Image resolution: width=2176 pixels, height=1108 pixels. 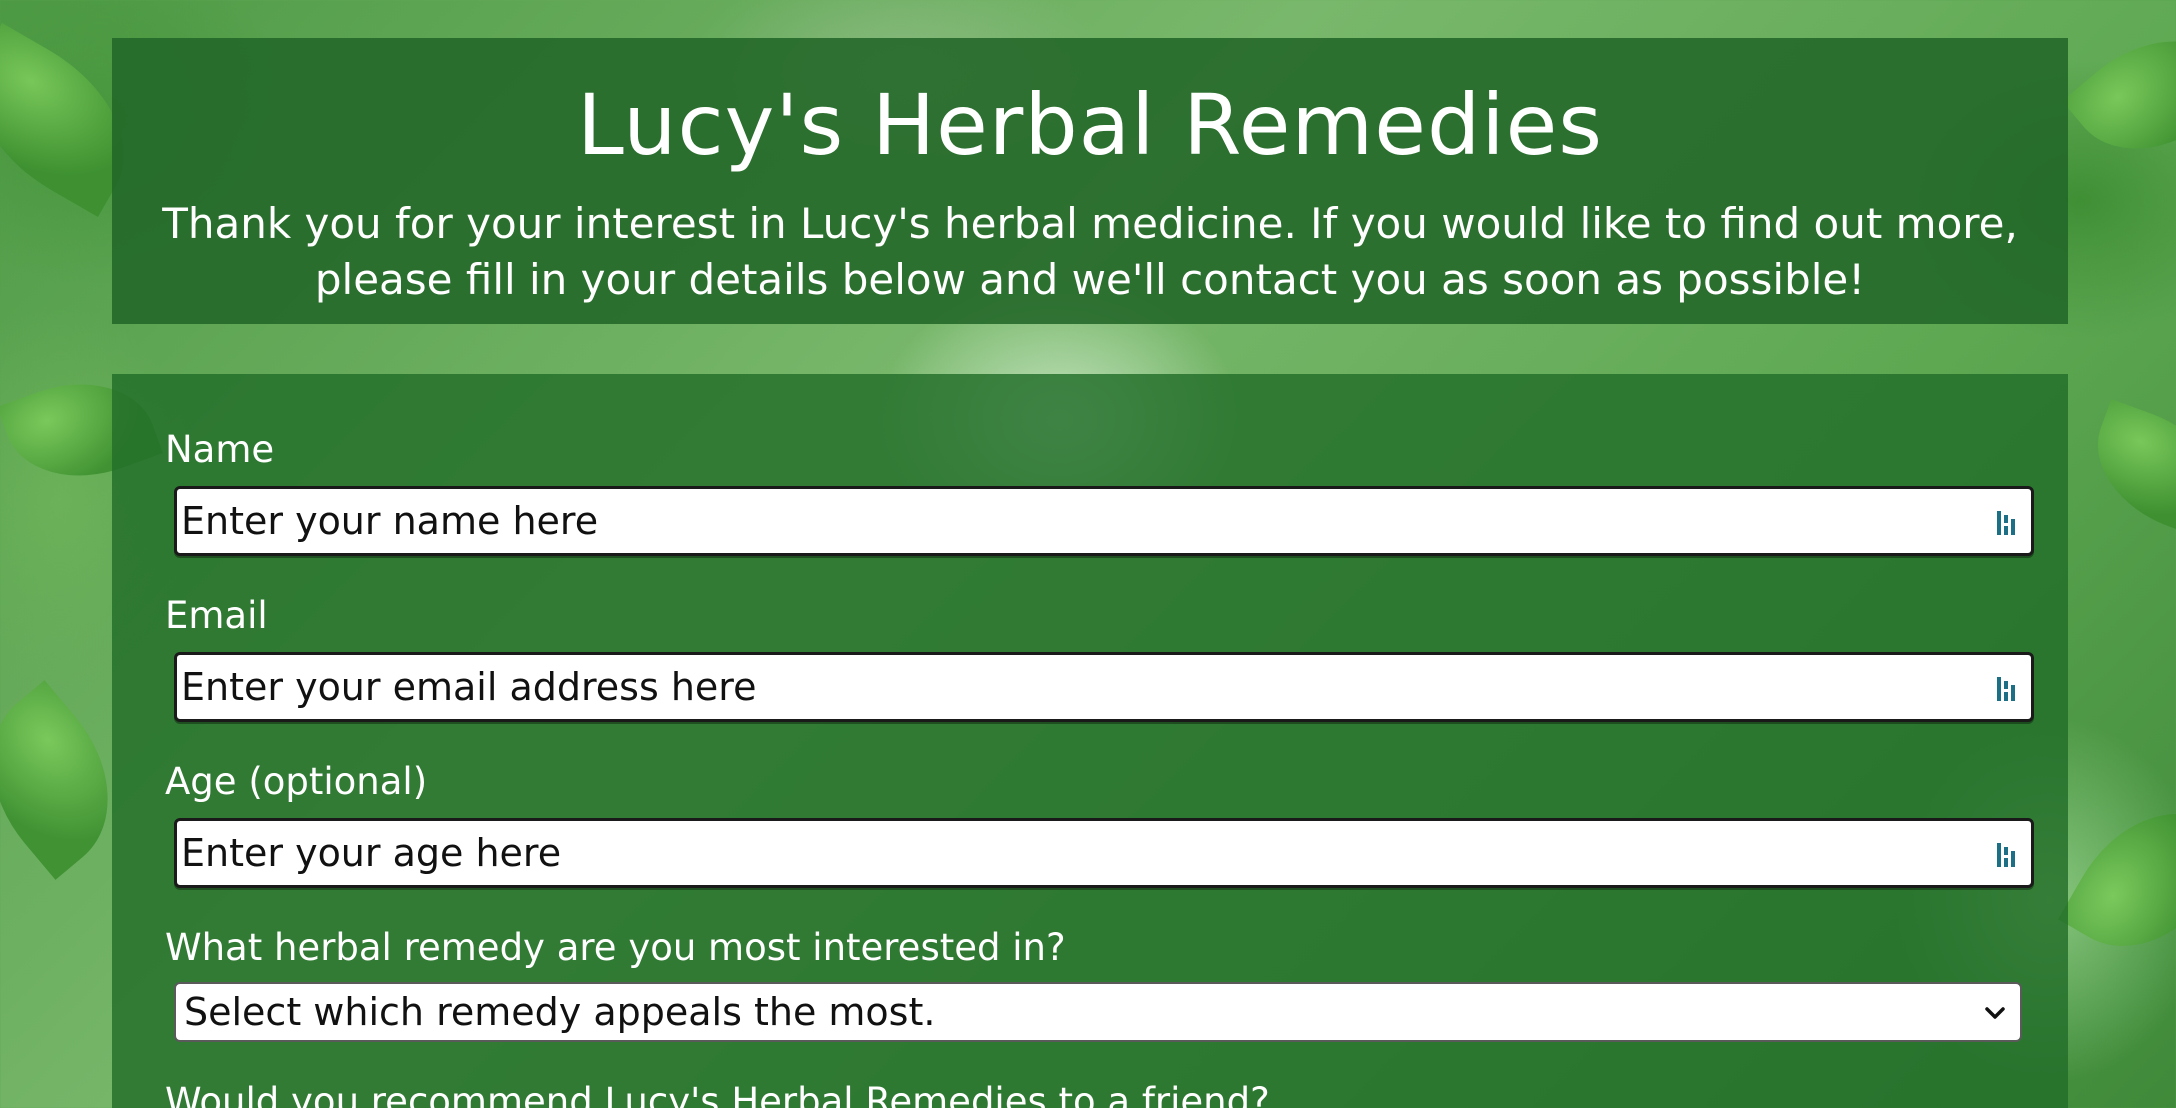 What do you see at coordinates (1090, 125) in the screenshot?
I see `page-title: Lucy's Herbal Remedies` at bounding box center [1090, 125].